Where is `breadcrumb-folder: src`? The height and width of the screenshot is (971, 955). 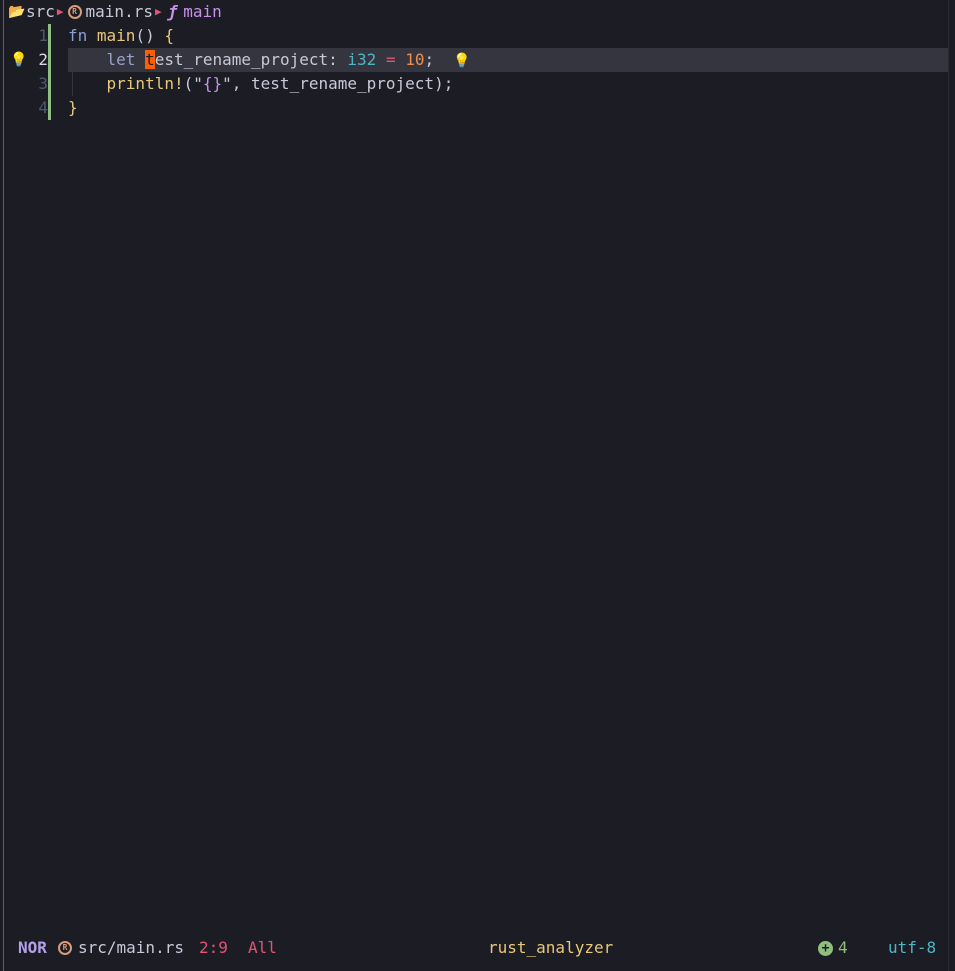 breadcrumb-folder: src is located at coordinates (40, 12).